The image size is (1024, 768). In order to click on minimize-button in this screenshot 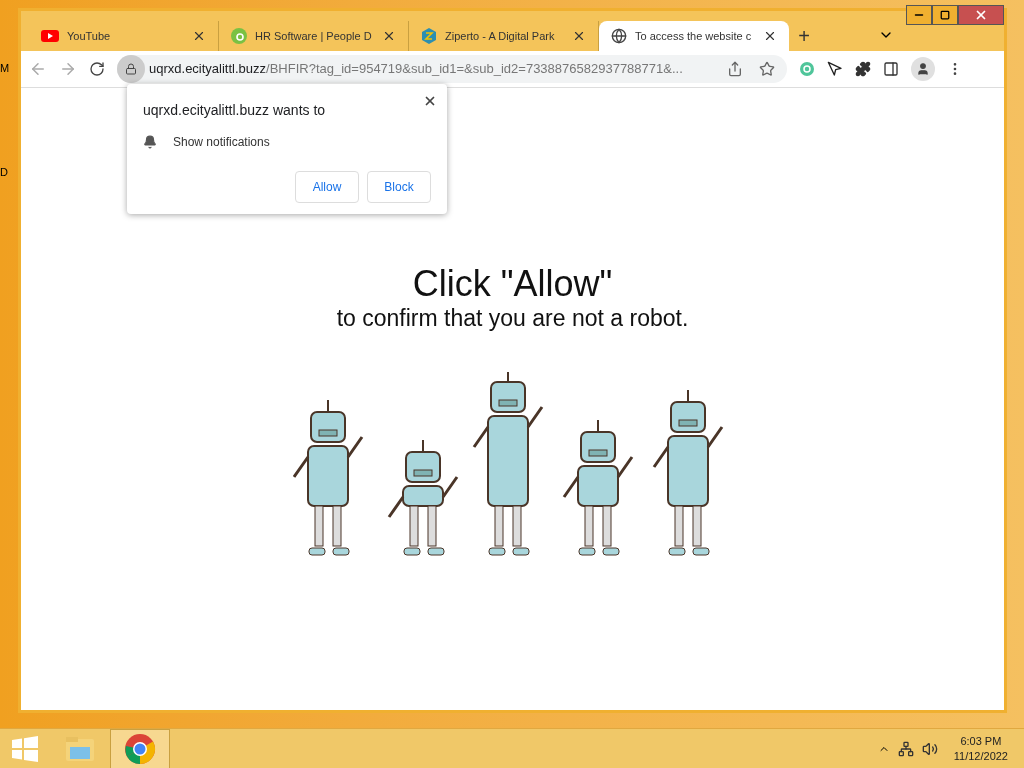, I will do `click(919, 15)`.